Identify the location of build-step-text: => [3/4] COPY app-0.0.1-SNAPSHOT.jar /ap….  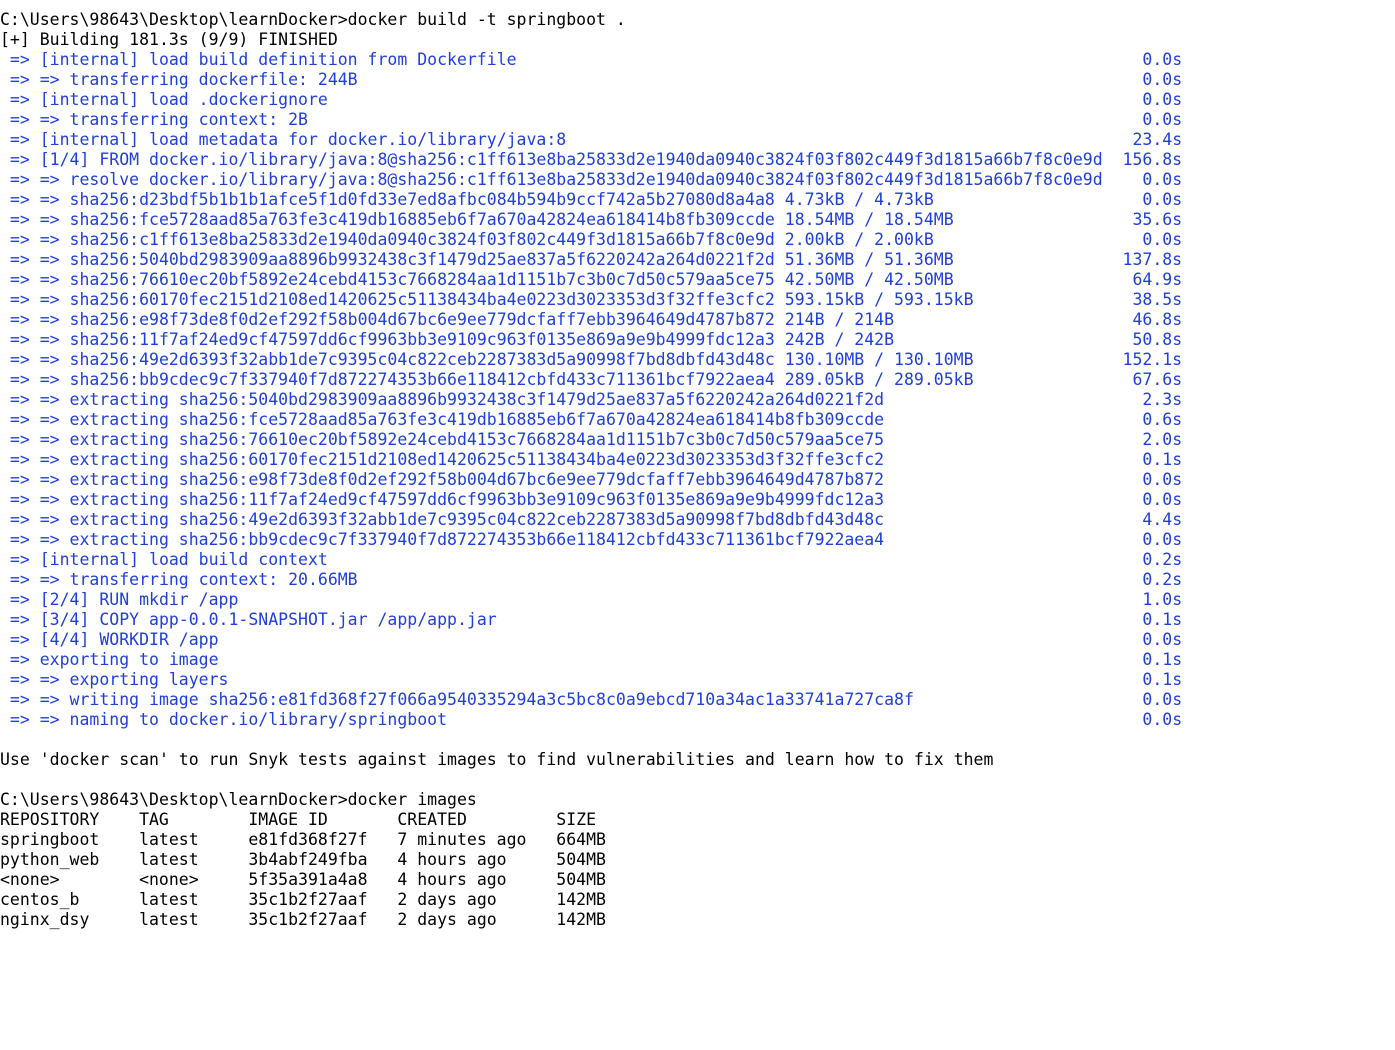
(248, 619).